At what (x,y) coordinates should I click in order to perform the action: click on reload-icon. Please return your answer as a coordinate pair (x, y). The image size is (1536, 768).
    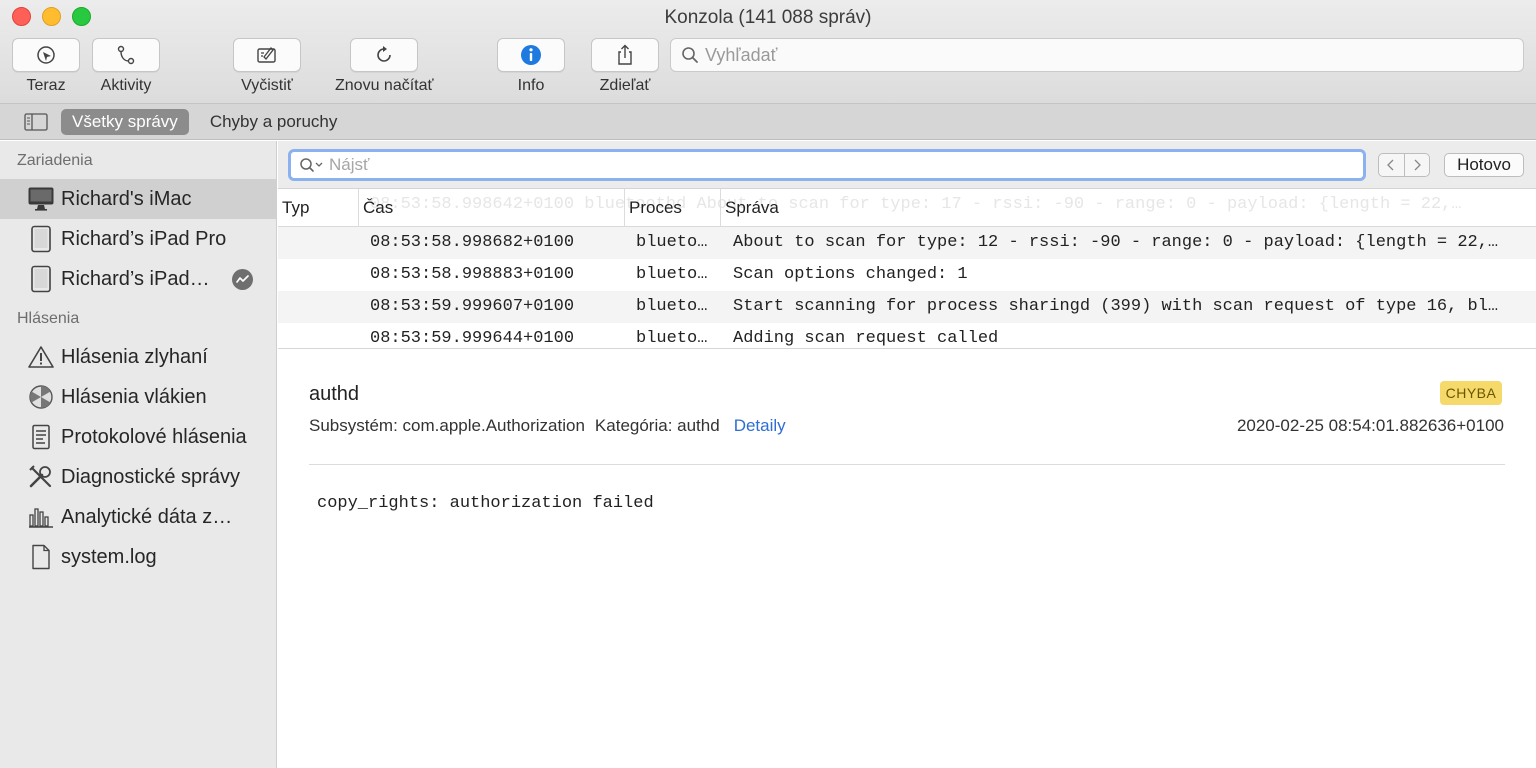
    Looking at the image, I should click on (384, 54).